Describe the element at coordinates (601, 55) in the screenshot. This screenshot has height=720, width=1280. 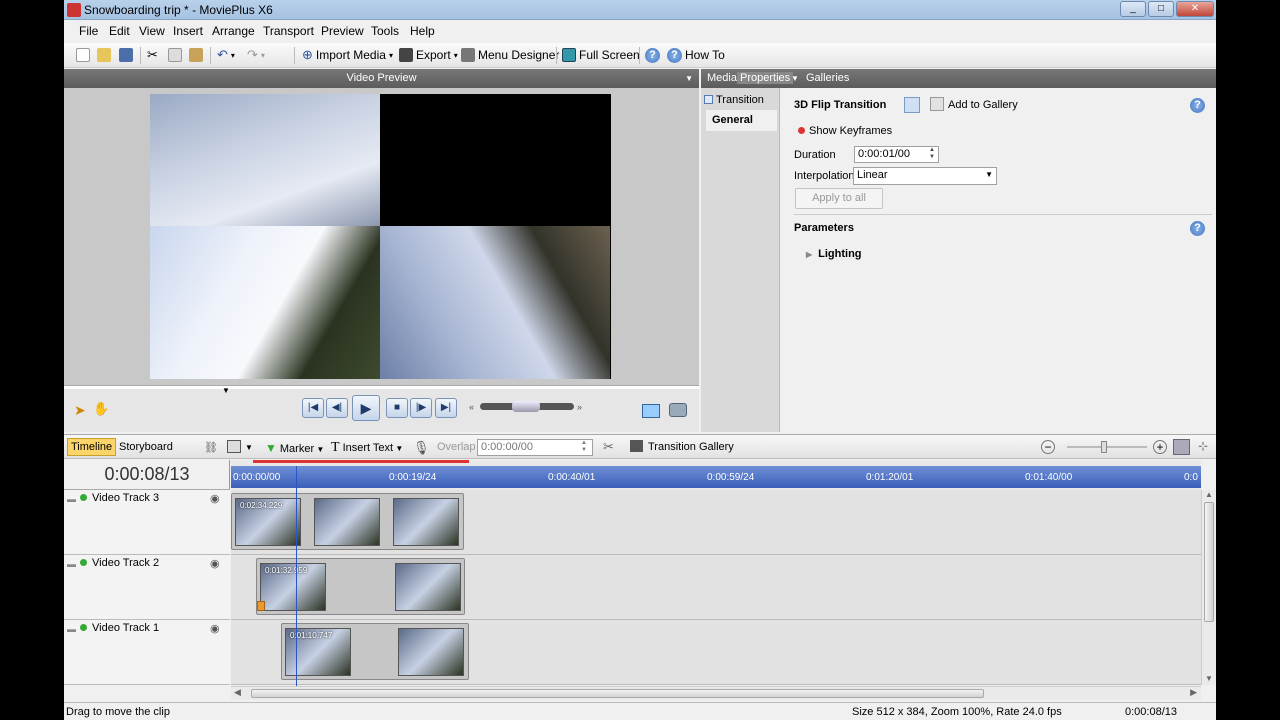
I see `full-screen-button: Full Screen` at that location.